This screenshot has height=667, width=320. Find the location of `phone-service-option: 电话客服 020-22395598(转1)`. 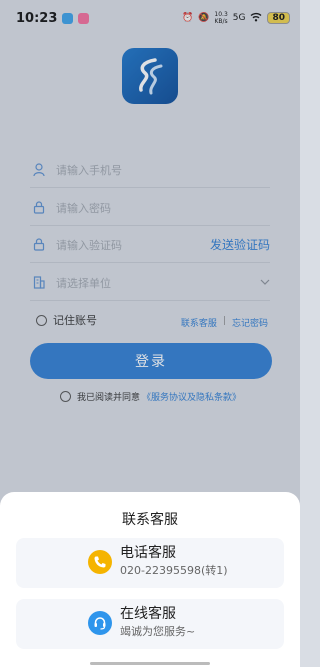

phone-service-option: 电话客服 020-22395598(转1) is located at coordinates (150, 563).